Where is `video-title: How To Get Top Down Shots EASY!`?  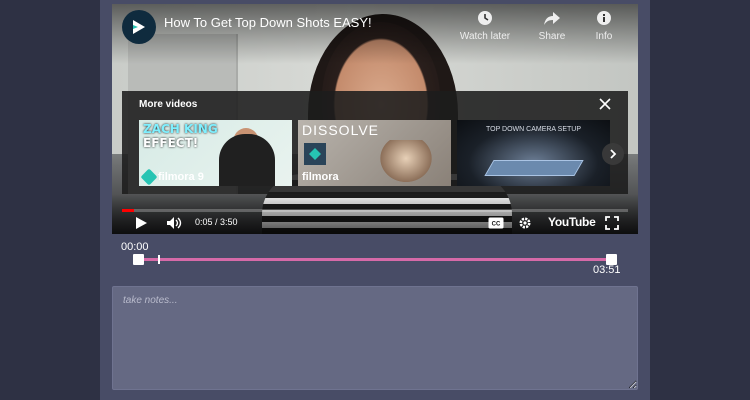 video-title: How To Get Top Down Shots EASY! is located at coordinates (268, 22).